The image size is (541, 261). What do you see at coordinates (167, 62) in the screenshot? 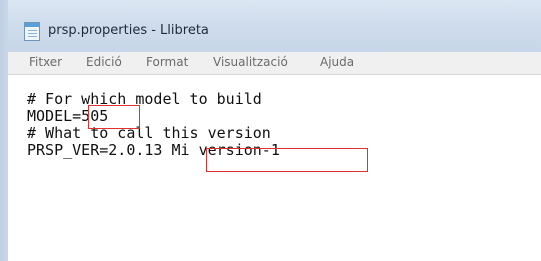
I see `menu-format: Format` at bounding box center [167, 62].